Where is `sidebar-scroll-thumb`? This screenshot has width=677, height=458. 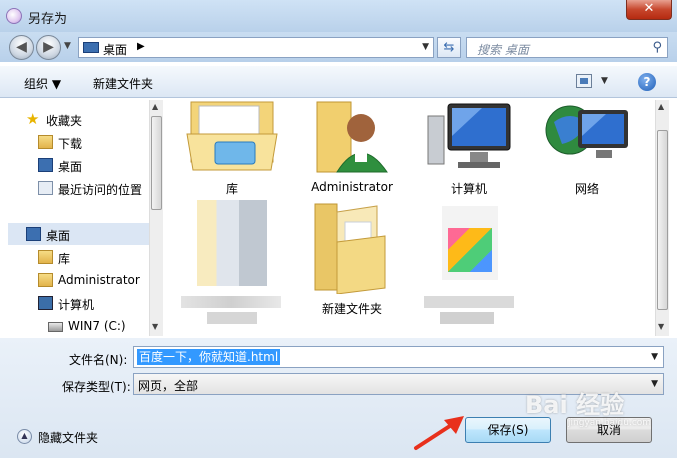 sidebar-scroll-thumb is located at coordinates (156, 163).